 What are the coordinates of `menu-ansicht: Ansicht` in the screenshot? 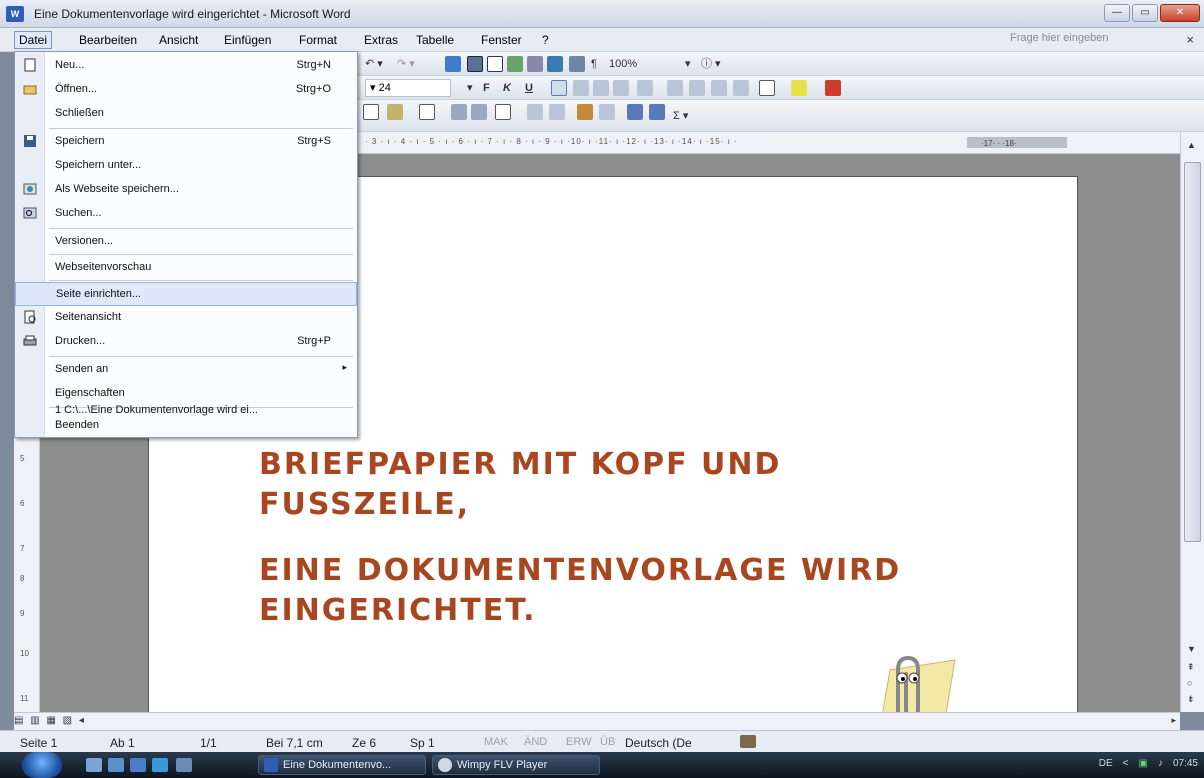 It's located at (178, 40).